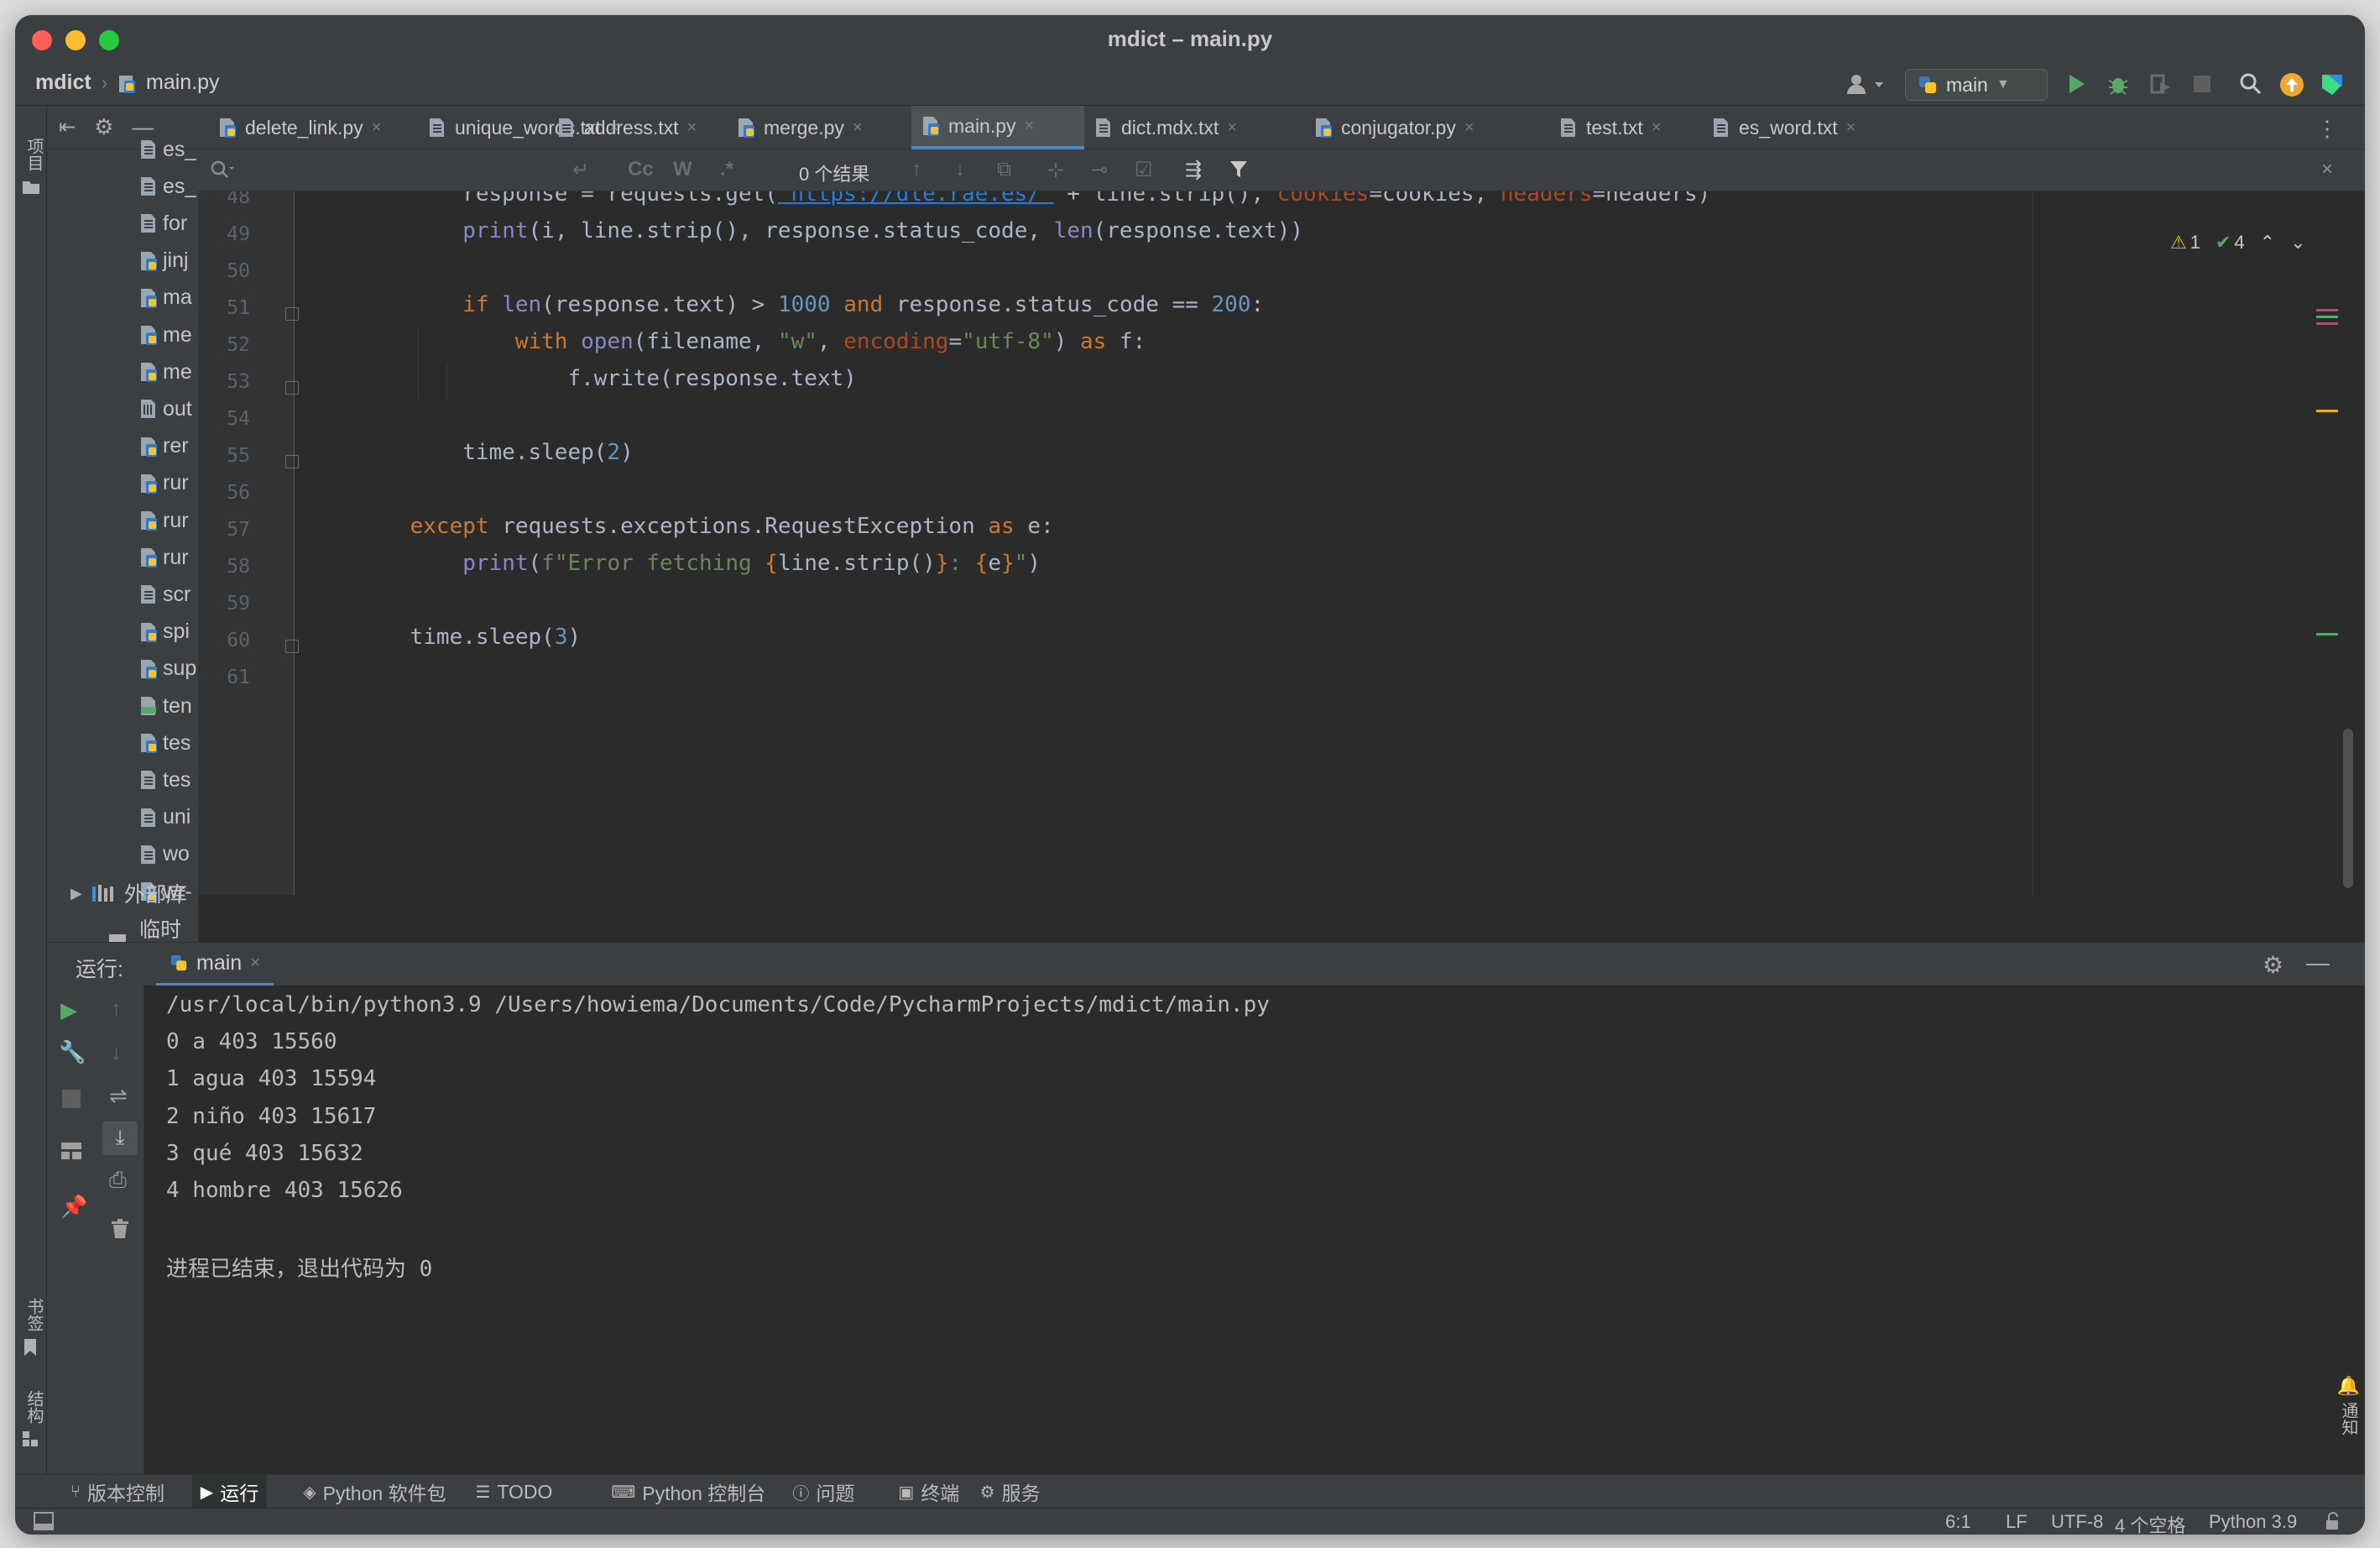  I want to click on project-tree-item: out, so click(165, 409).